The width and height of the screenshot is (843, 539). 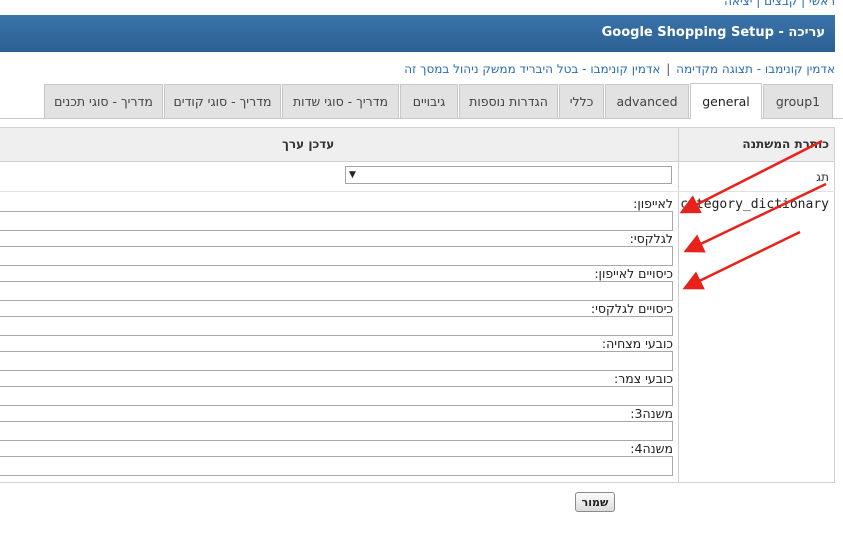 What do you see at coordinates (643, 378) in the screenshot?
I see `field-label: כובעי צמר:` at bounding box center [643, 378].